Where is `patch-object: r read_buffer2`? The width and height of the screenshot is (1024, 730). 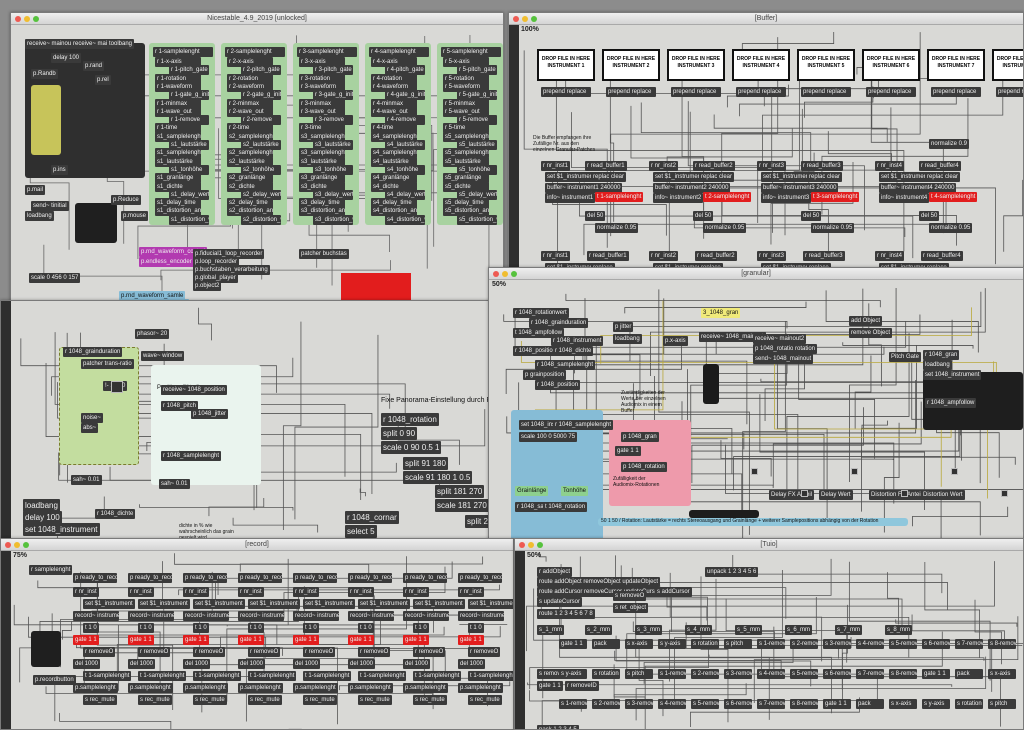
patch-object: r read_buffer2 is located at coordinates (716, 256).